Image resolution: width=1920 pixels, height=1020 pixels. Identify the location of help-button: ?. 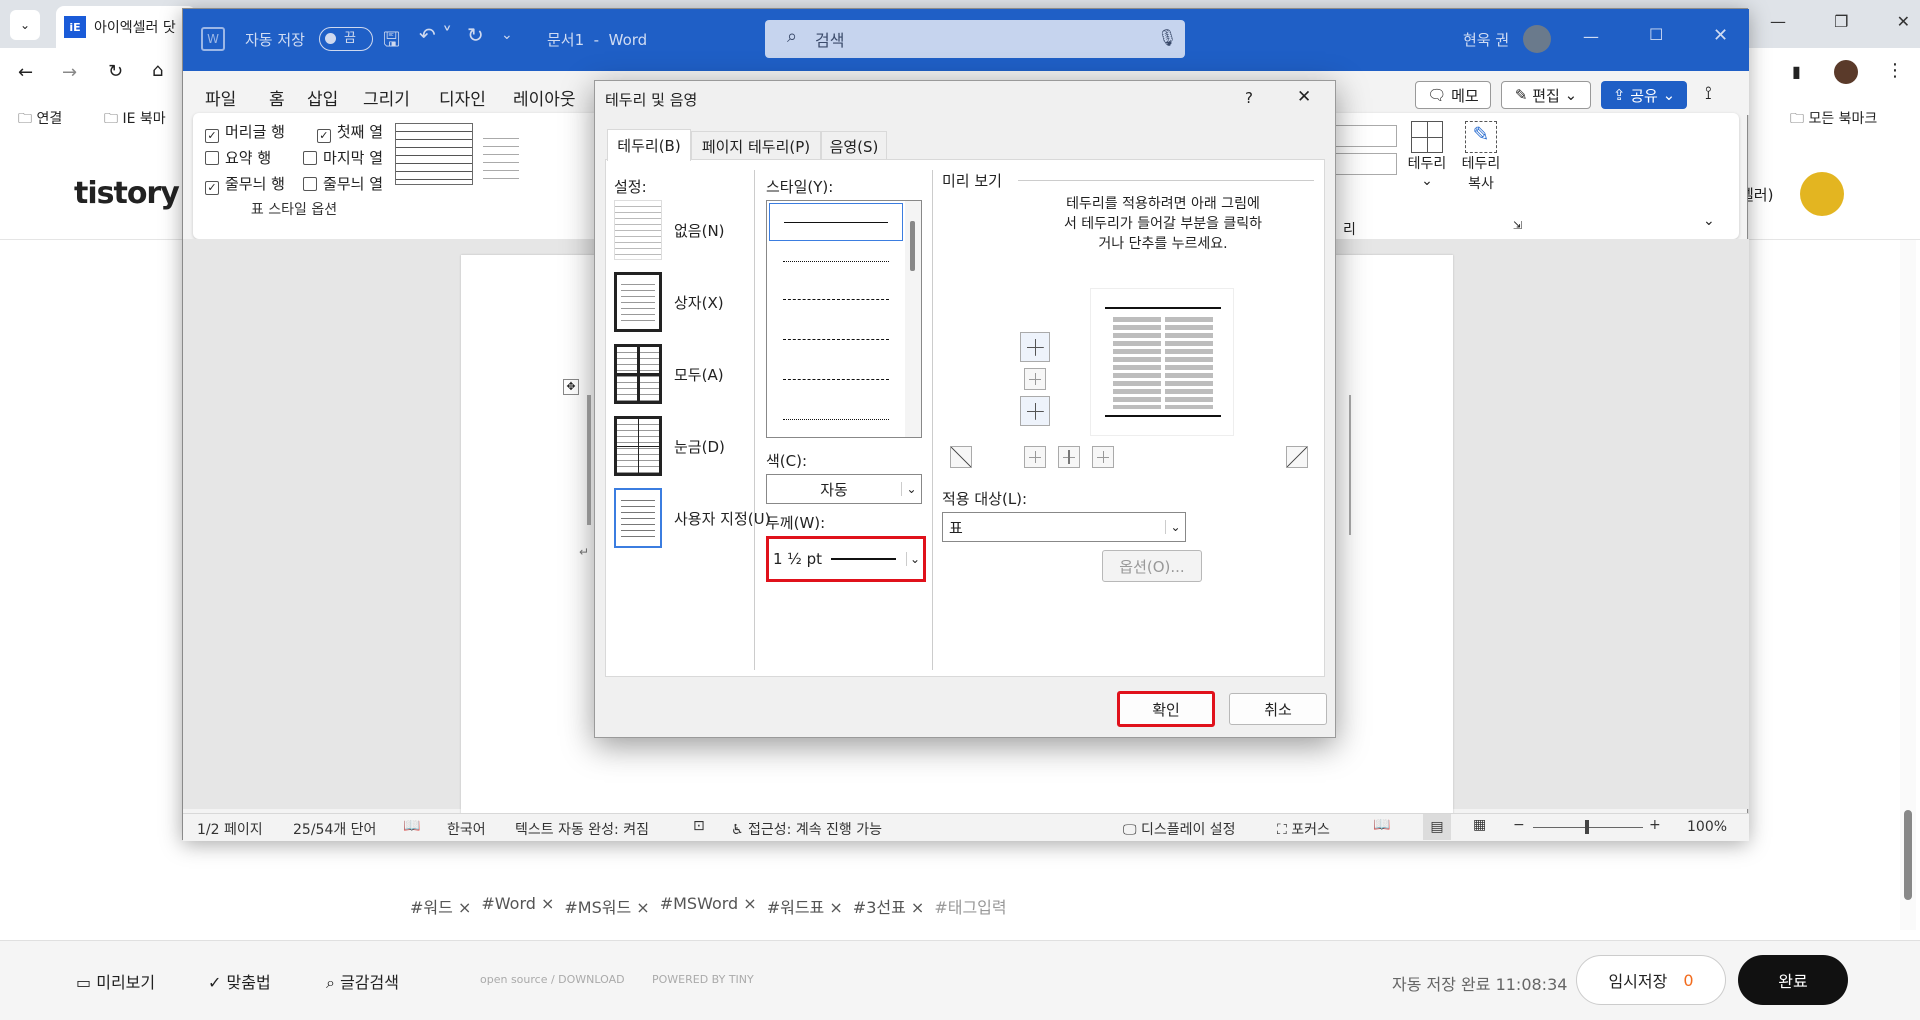
(1249, 98).